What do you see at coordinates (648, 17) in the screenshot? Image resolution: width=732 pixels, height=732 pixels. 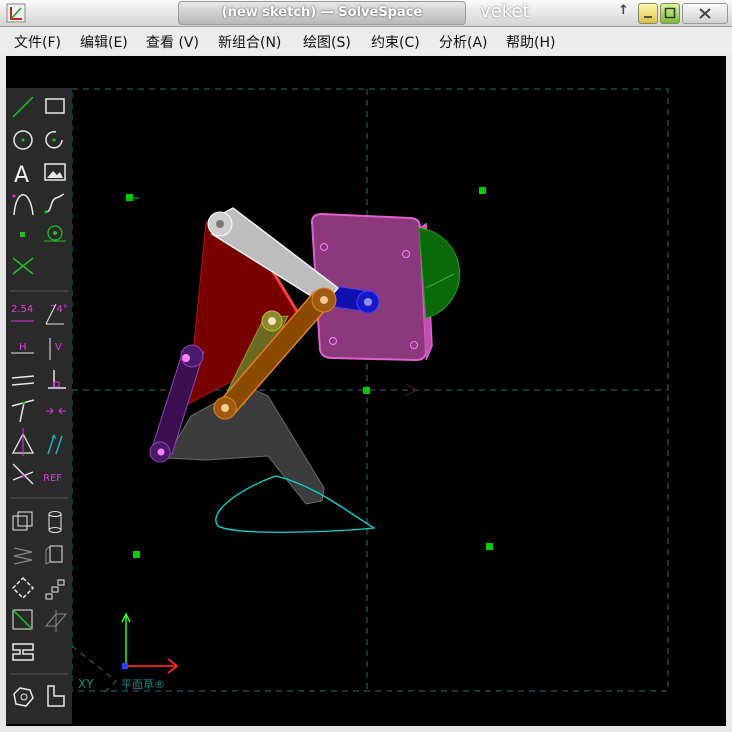 I see `minimize-icon` at bounding box center [648, 17].